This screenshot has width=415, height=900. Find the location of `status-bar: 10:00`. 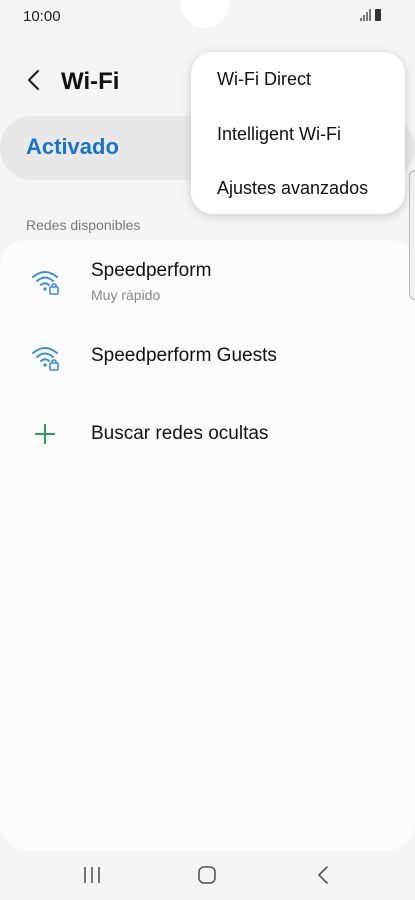

status-bar: 10:00 is located at coordinates (207, 17).